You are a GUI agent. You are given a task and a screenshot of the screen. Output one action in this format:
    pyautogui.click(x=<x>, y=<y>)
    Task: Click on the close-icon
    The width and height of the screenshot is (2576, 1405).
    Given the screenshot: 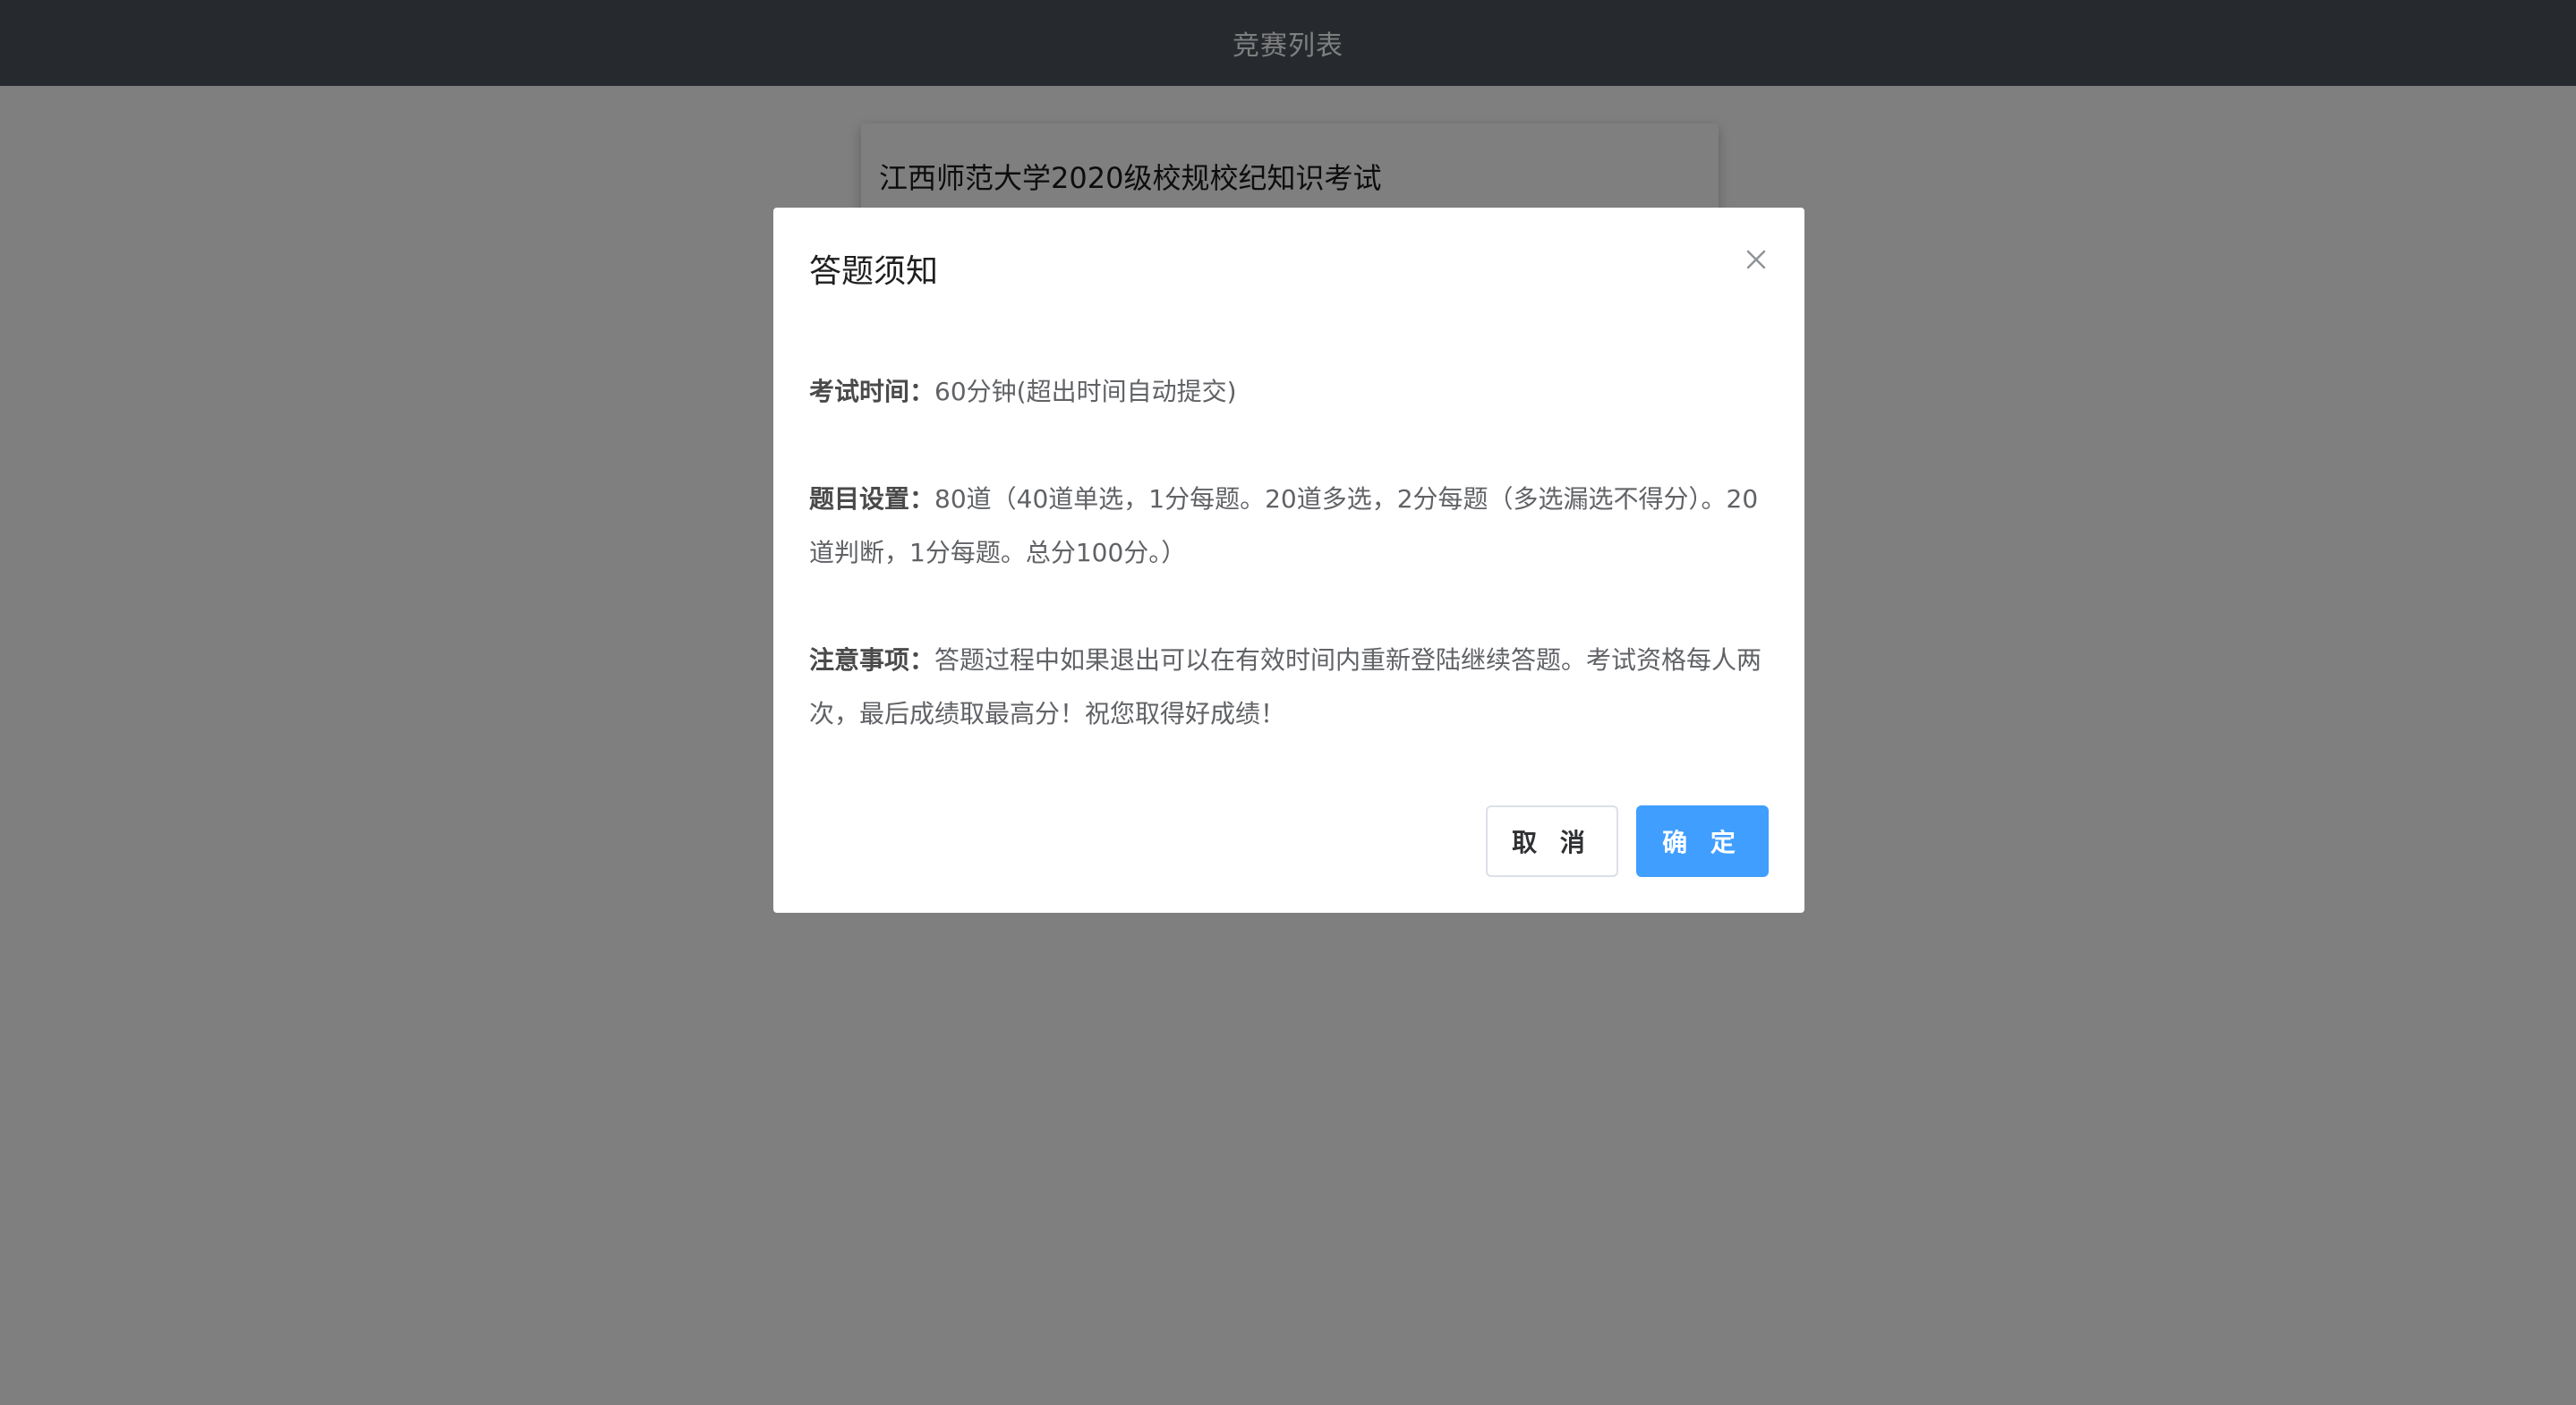 What is the action you would take?
    pyautogui.click(x=1756, y=259)
    